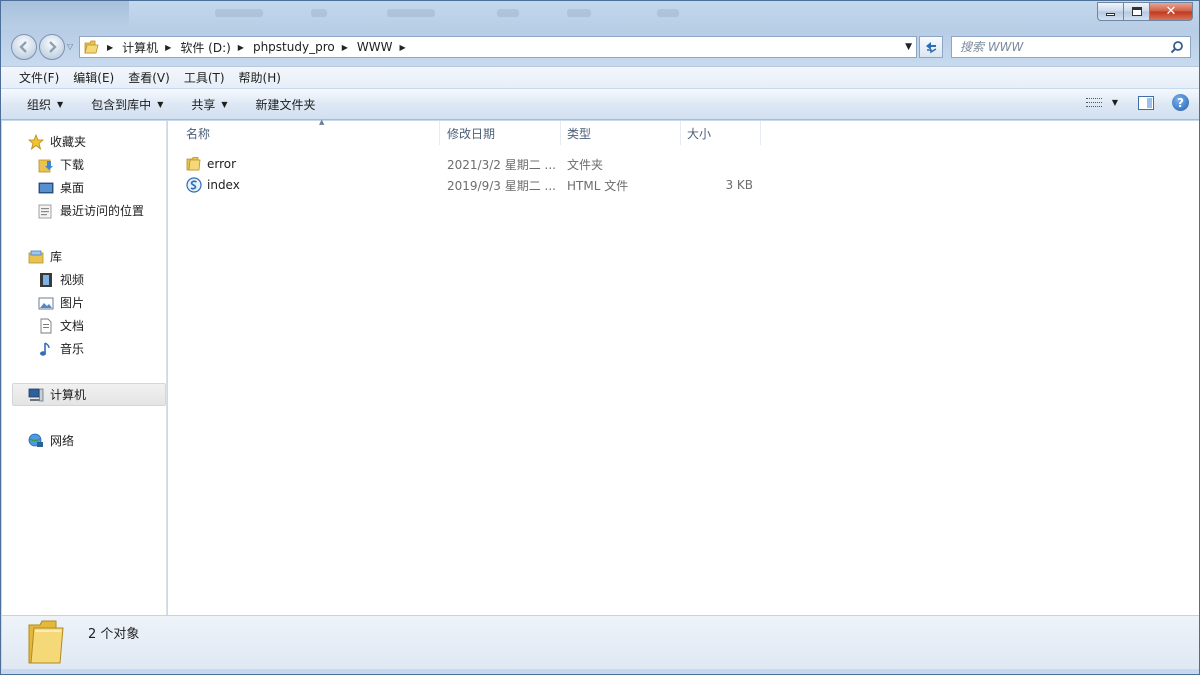 This screenshot has width=1200, height=675. I want to click on refresh-button, so click(931, 47).